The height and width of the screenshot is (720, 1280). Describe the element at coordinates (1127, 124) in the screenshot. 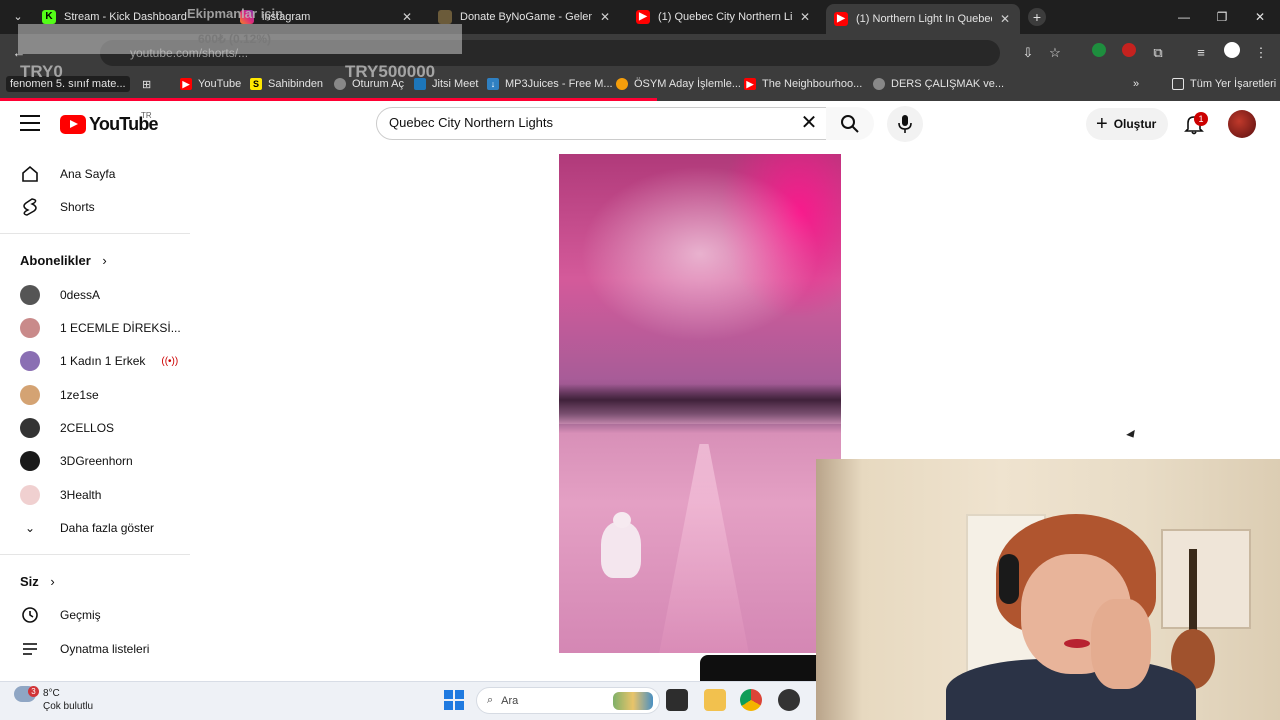

I see `create-button: + Oluştur` at that location.